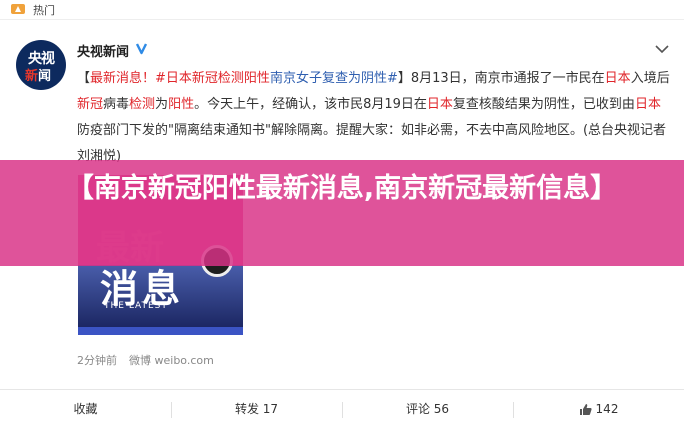  Describe the element at coordinates (662, 49) in the screenshot. I see `chevron-down-icon` at that location.